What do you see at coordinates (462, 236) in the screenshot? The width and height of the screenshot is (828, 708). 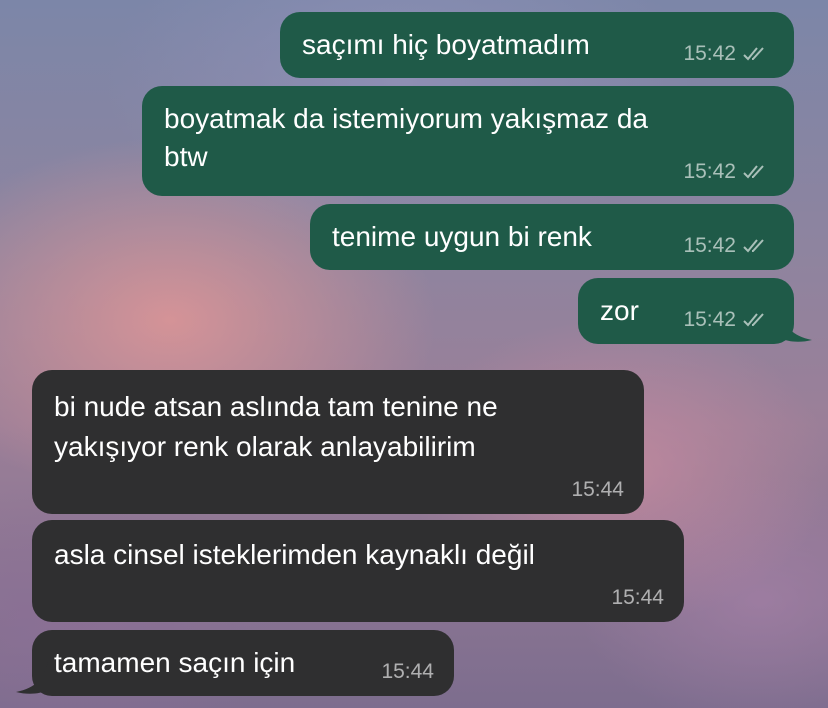 I see `message-text: tenime uygun bi renk` at bounding box center [462, 236].